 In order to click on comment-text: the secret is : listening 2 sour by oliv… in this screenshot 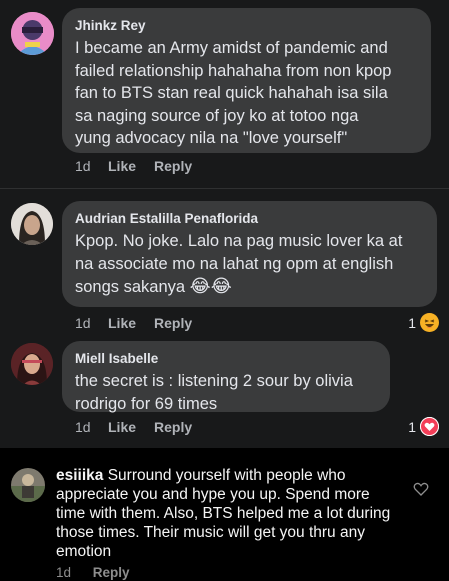, I will do `click(214, 392)`.